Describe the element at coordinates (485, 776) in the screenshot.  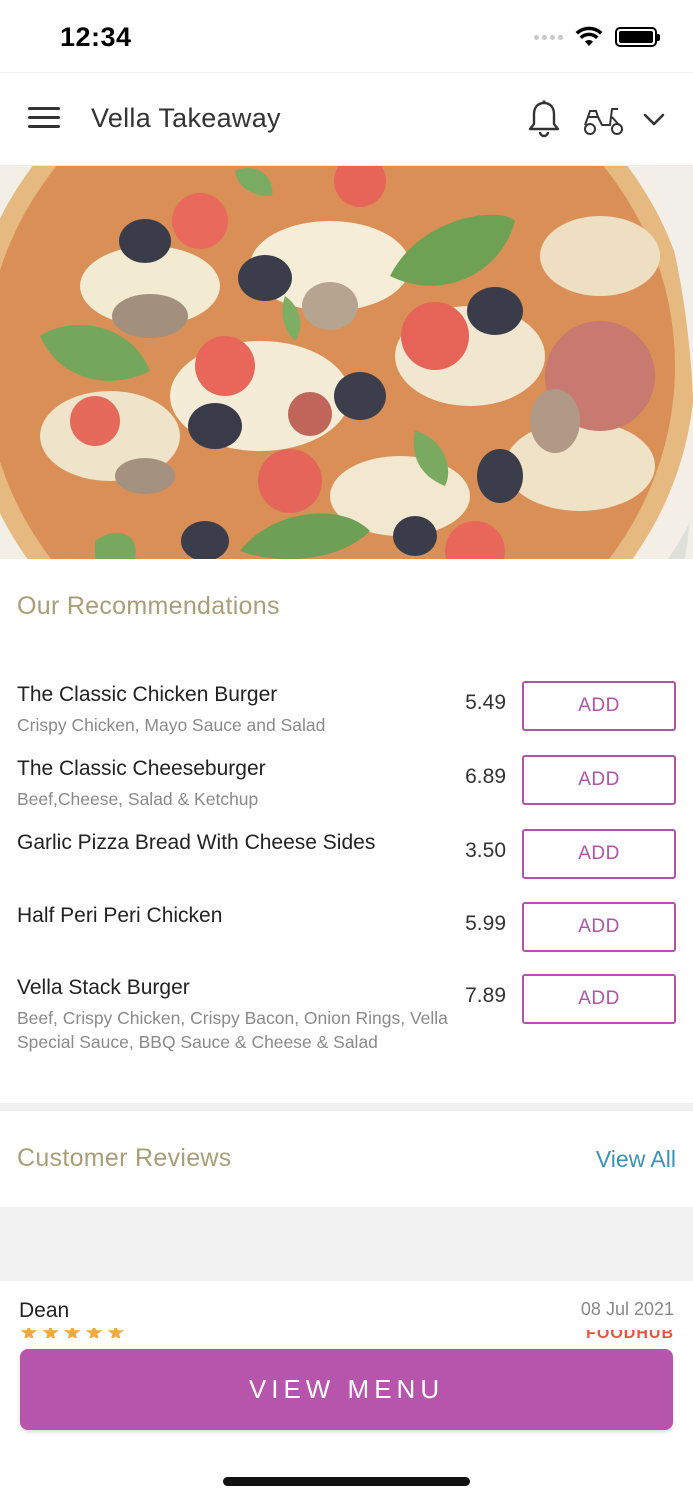
I see `item-price: 6.89` at that location.